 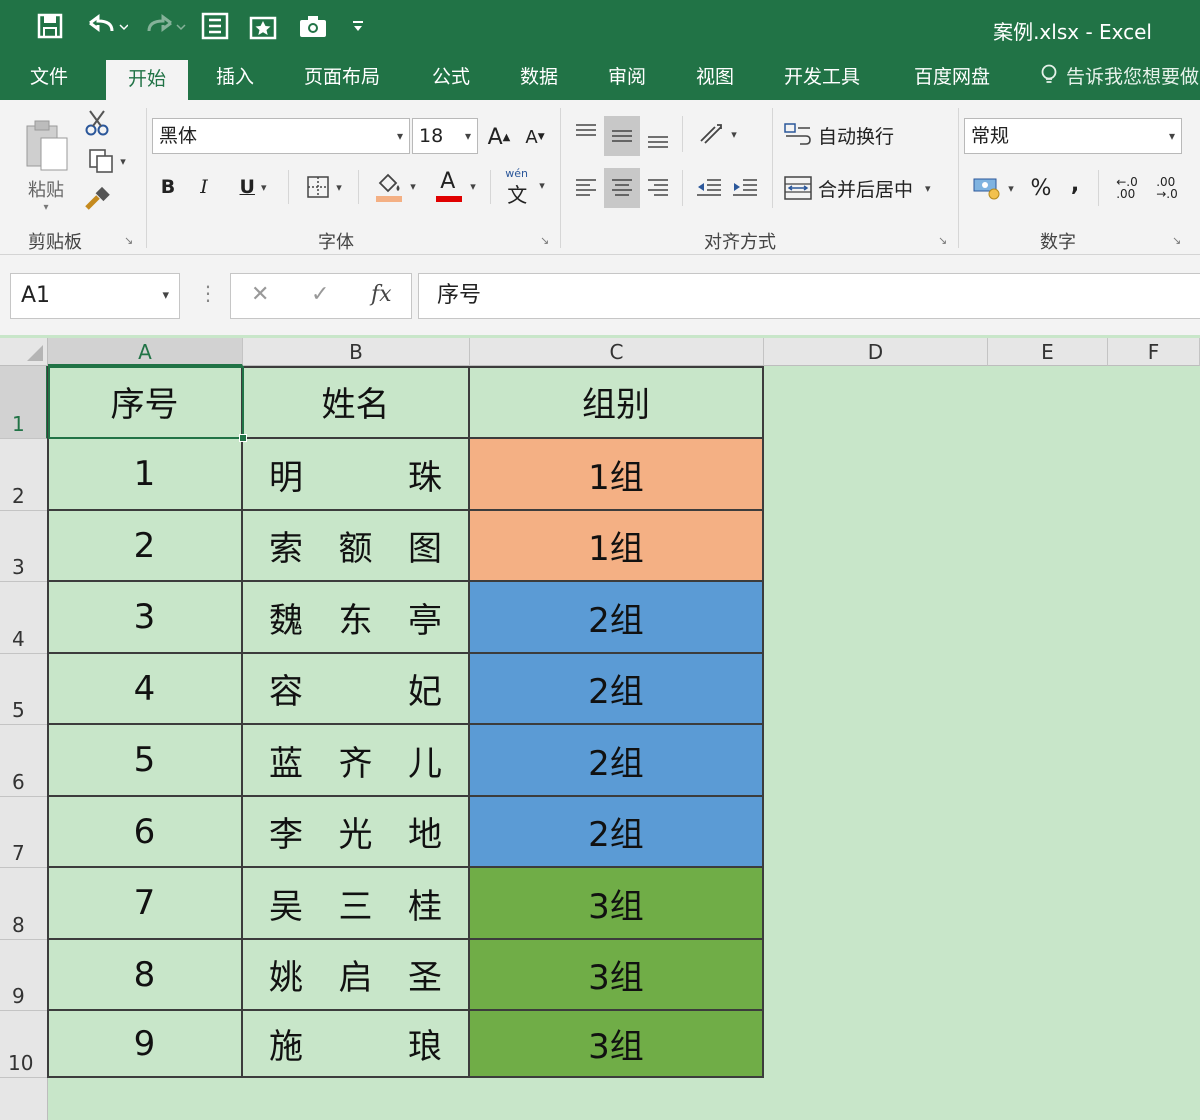 I want to click on alignment-launcher-icon: ↘, so click(x=942, y=240).